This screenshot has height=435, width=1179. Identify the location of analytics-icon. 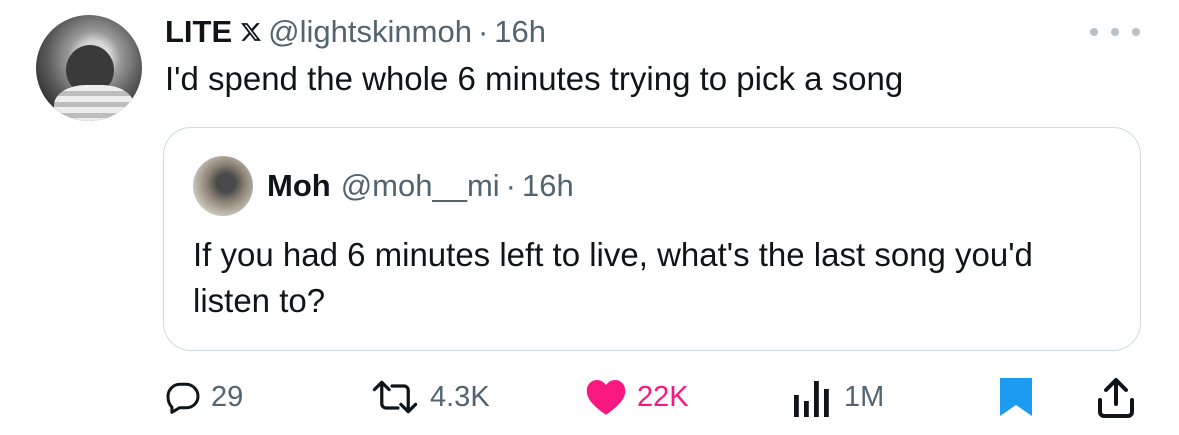
(811, 399).